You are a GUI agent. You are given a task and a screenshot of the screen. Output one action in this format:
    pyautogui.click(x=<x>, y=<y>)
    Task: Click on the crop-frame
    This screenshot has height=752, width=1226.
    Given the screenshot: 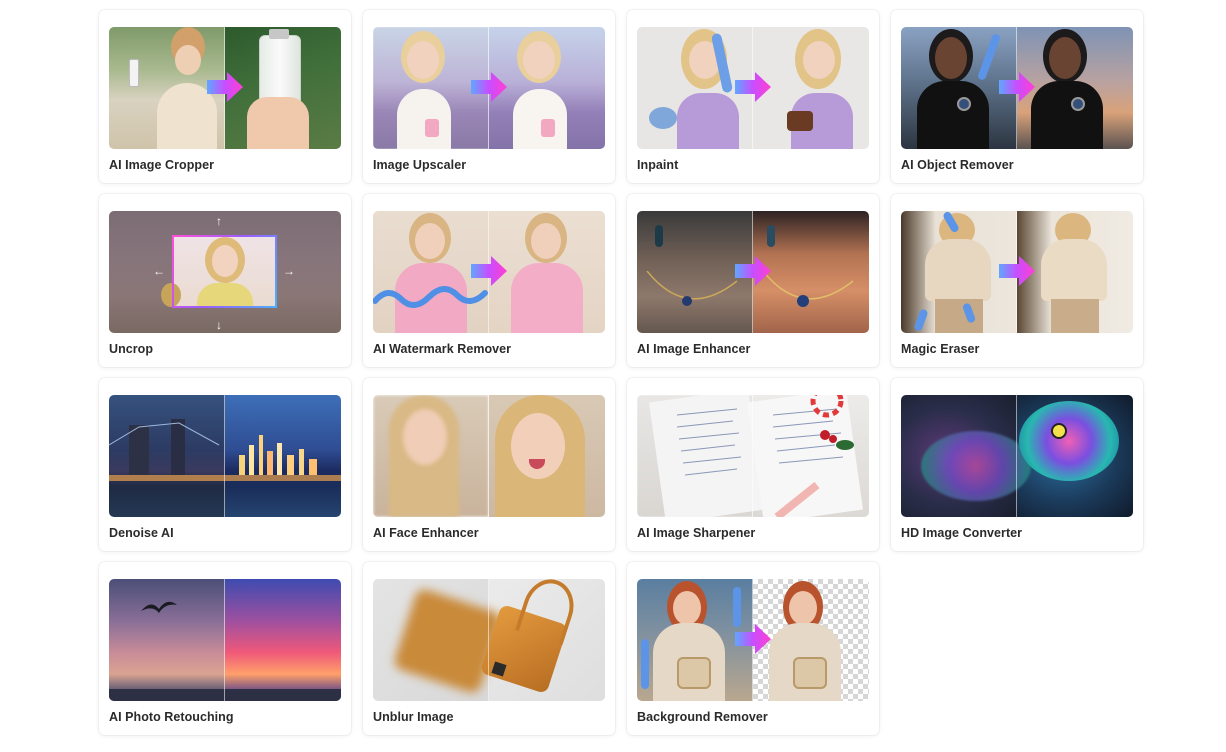 What is the action you would take?
    pyautogui.click(x=224, y=271)
    